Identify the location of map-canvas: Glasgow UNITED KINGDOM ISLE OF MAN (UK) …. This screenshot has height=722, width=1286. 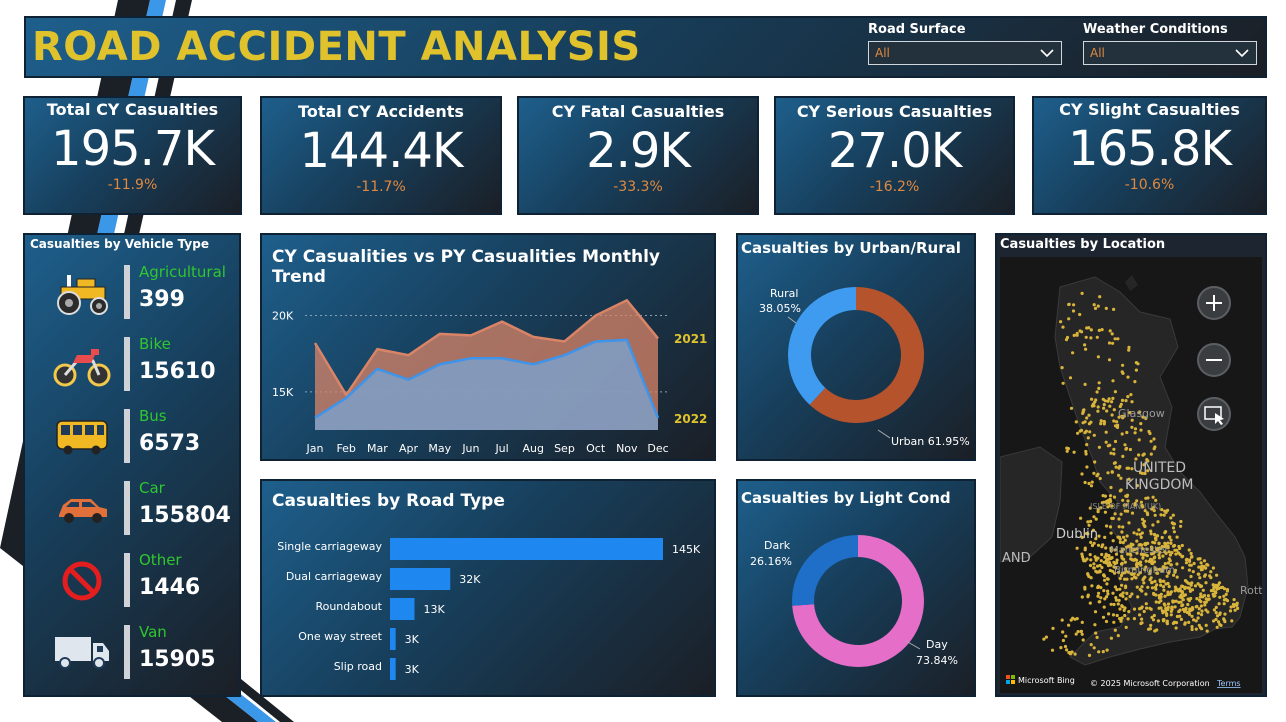
(1131, 475).